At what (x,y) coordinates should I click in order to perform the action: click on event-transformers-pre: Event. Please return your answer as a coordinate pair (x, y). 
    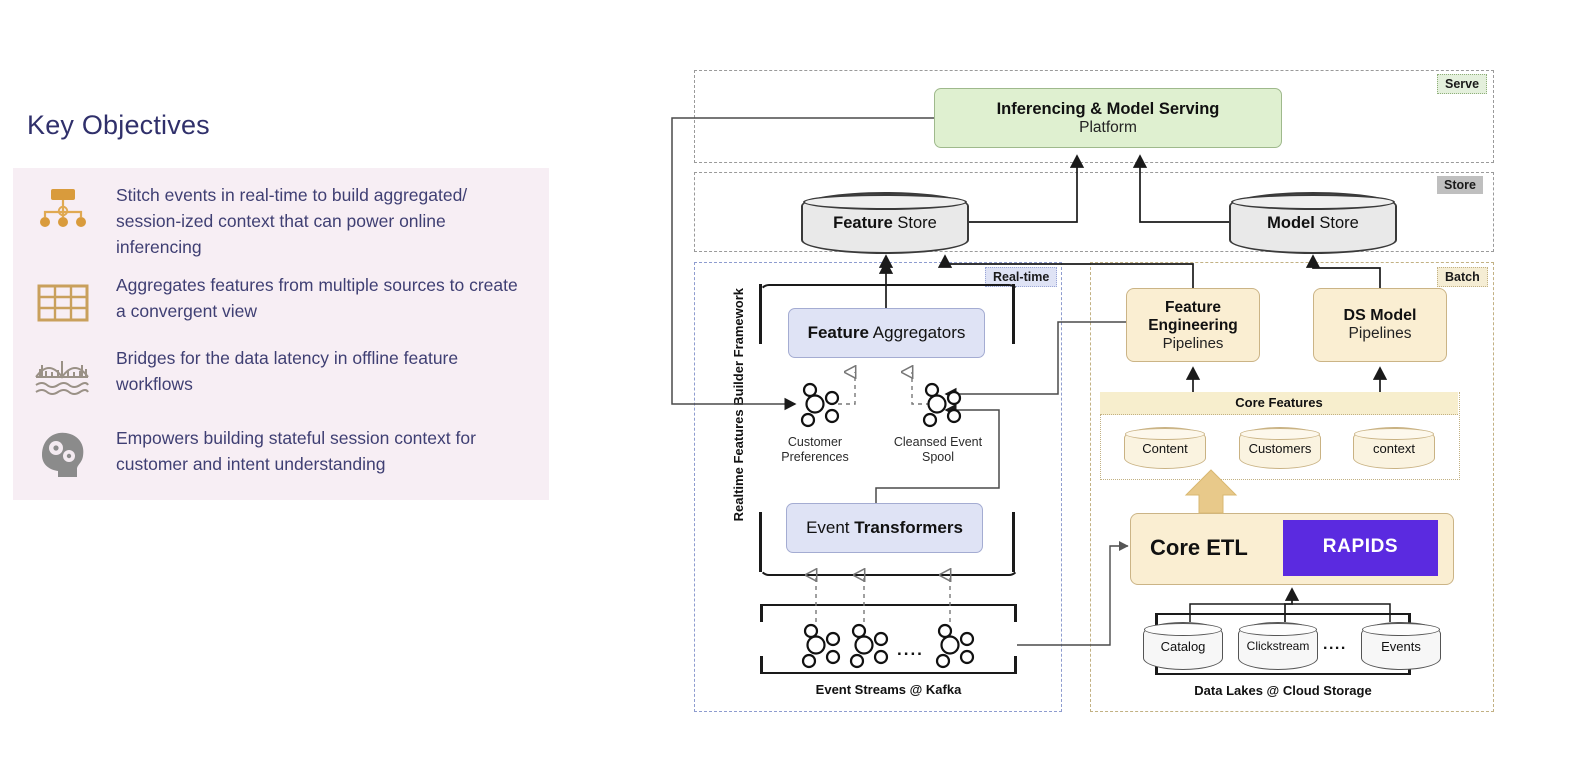
    Looking at the image, I should click on (830, 527).